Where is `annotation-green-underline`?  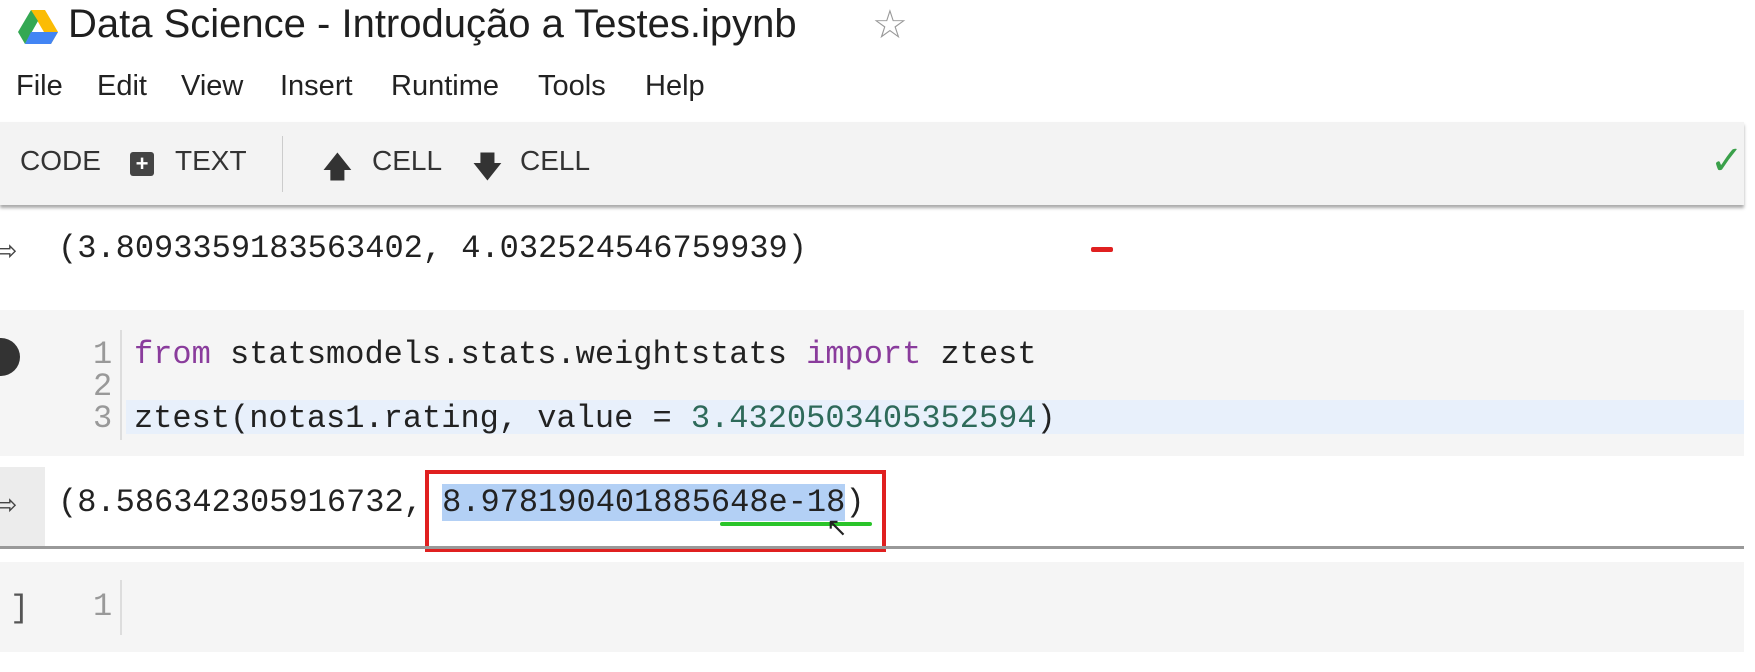 annotation-green-underline is located at coordinates (796, 524).